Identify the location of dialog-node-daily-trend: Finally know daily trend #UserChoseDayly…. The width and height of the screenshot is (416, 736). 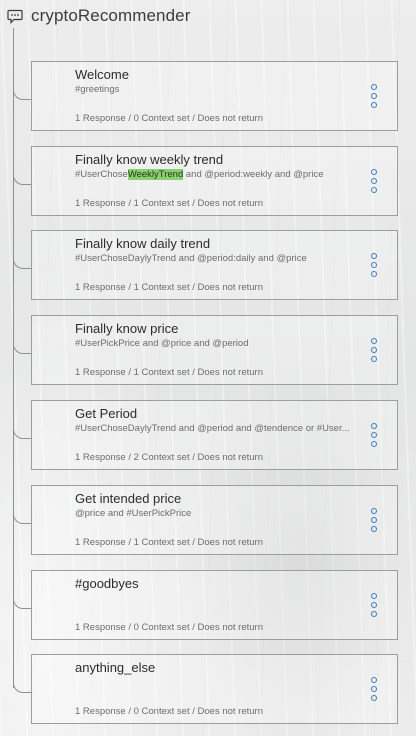
(214, 265).